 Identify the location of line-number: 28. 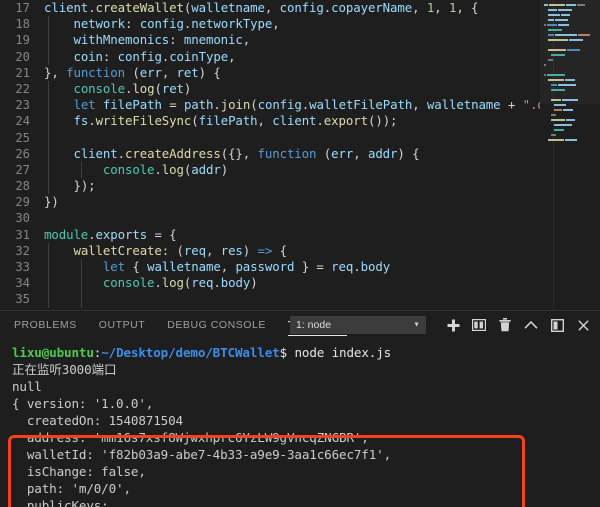
(22, 186).